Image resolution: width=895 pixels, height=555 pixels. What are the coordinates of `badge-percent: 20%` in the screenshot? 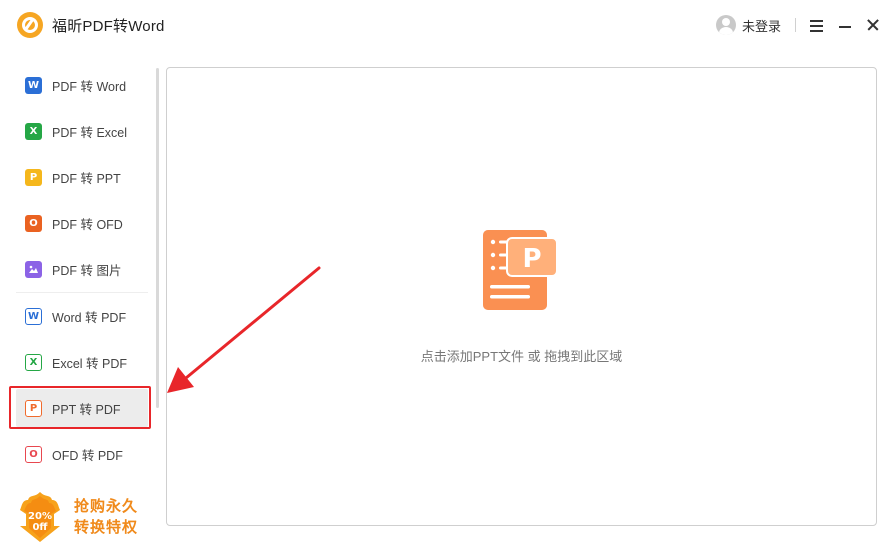 It's located at (40, 516).